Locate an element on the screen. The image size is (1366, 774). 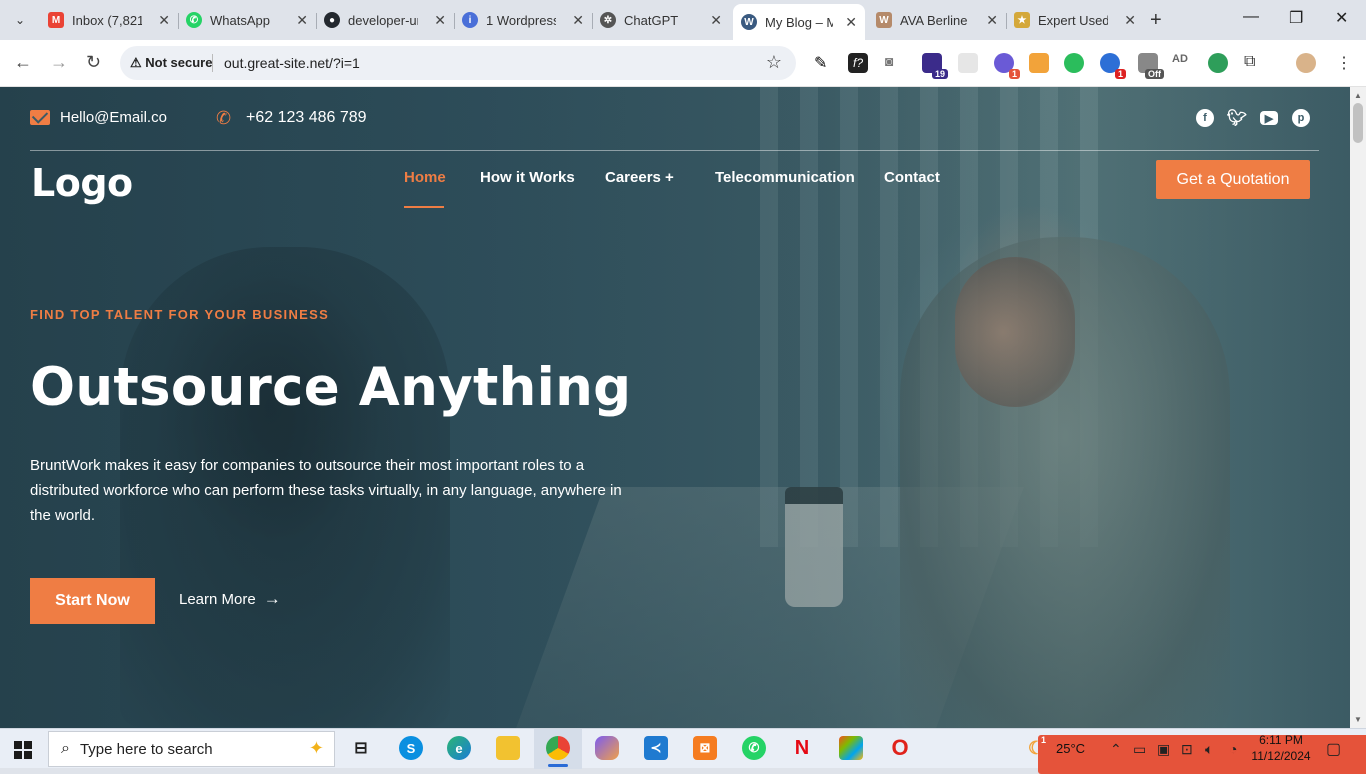
scroll-up-icon: ▲ is located at coordinates (1358, 95).